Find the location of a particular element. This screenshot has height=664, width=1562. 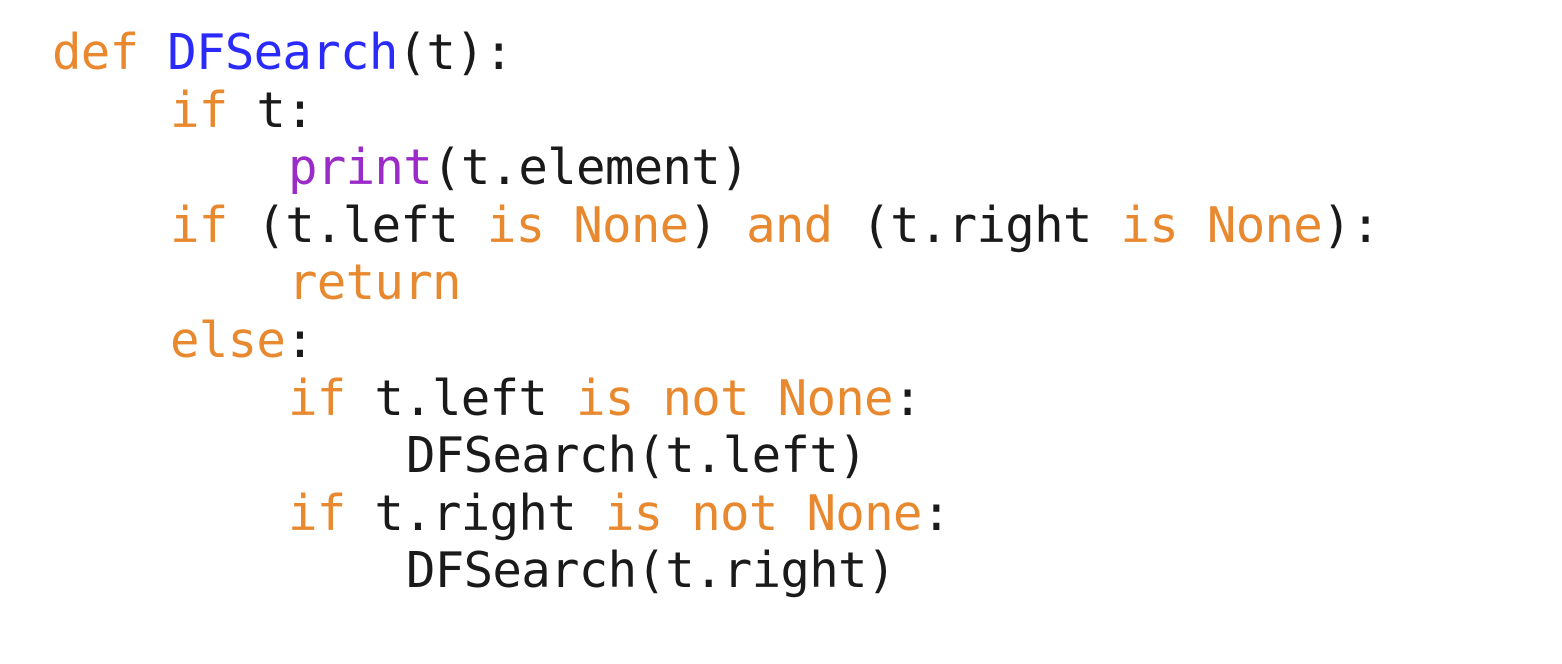

recursive-call: DFSearch(t.left) is located at coordinates (637, 456).